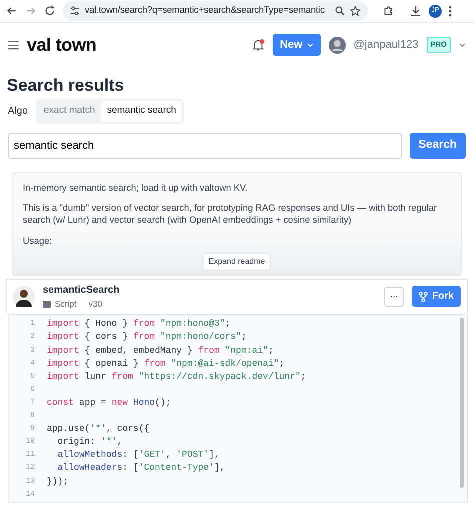 Image resolution: width=474 pixels, height=513 pixels. Describe the element at coordinates (98, 429) in the screenshot. I see `code-line: app.use('*', cors({` at that location.